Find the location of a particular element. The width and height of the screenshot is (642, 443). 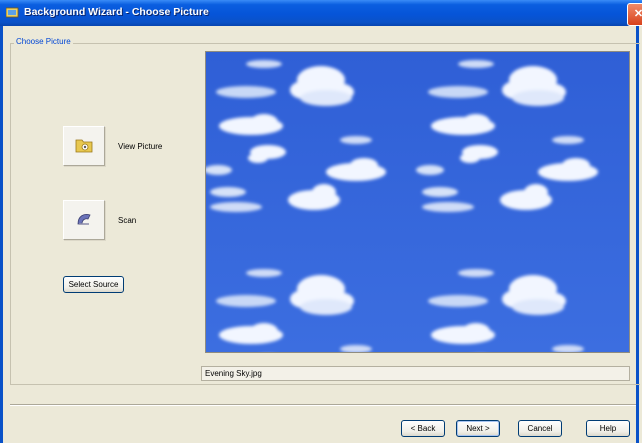

close-button: ✕ is located at coordinates (634, 14).